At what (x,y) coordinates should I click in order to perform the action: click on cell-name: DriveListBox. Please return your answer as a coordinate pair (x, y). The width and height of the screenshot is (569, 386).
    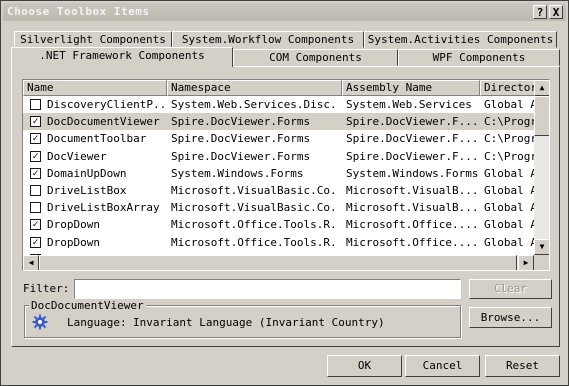
    Looking at the image, I should click on (87, 190).